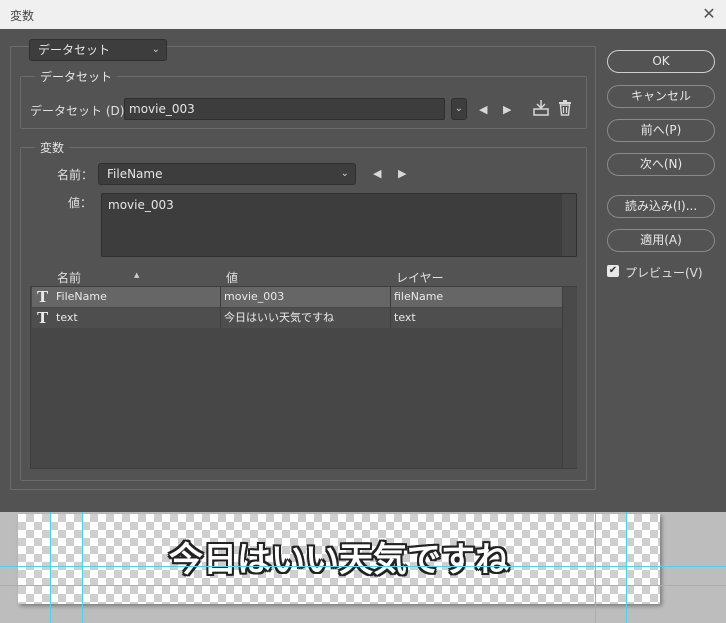 This screenshot has height=623, width=726. I want to click on sort-ascending-icon: ▲, so click(137, 275).